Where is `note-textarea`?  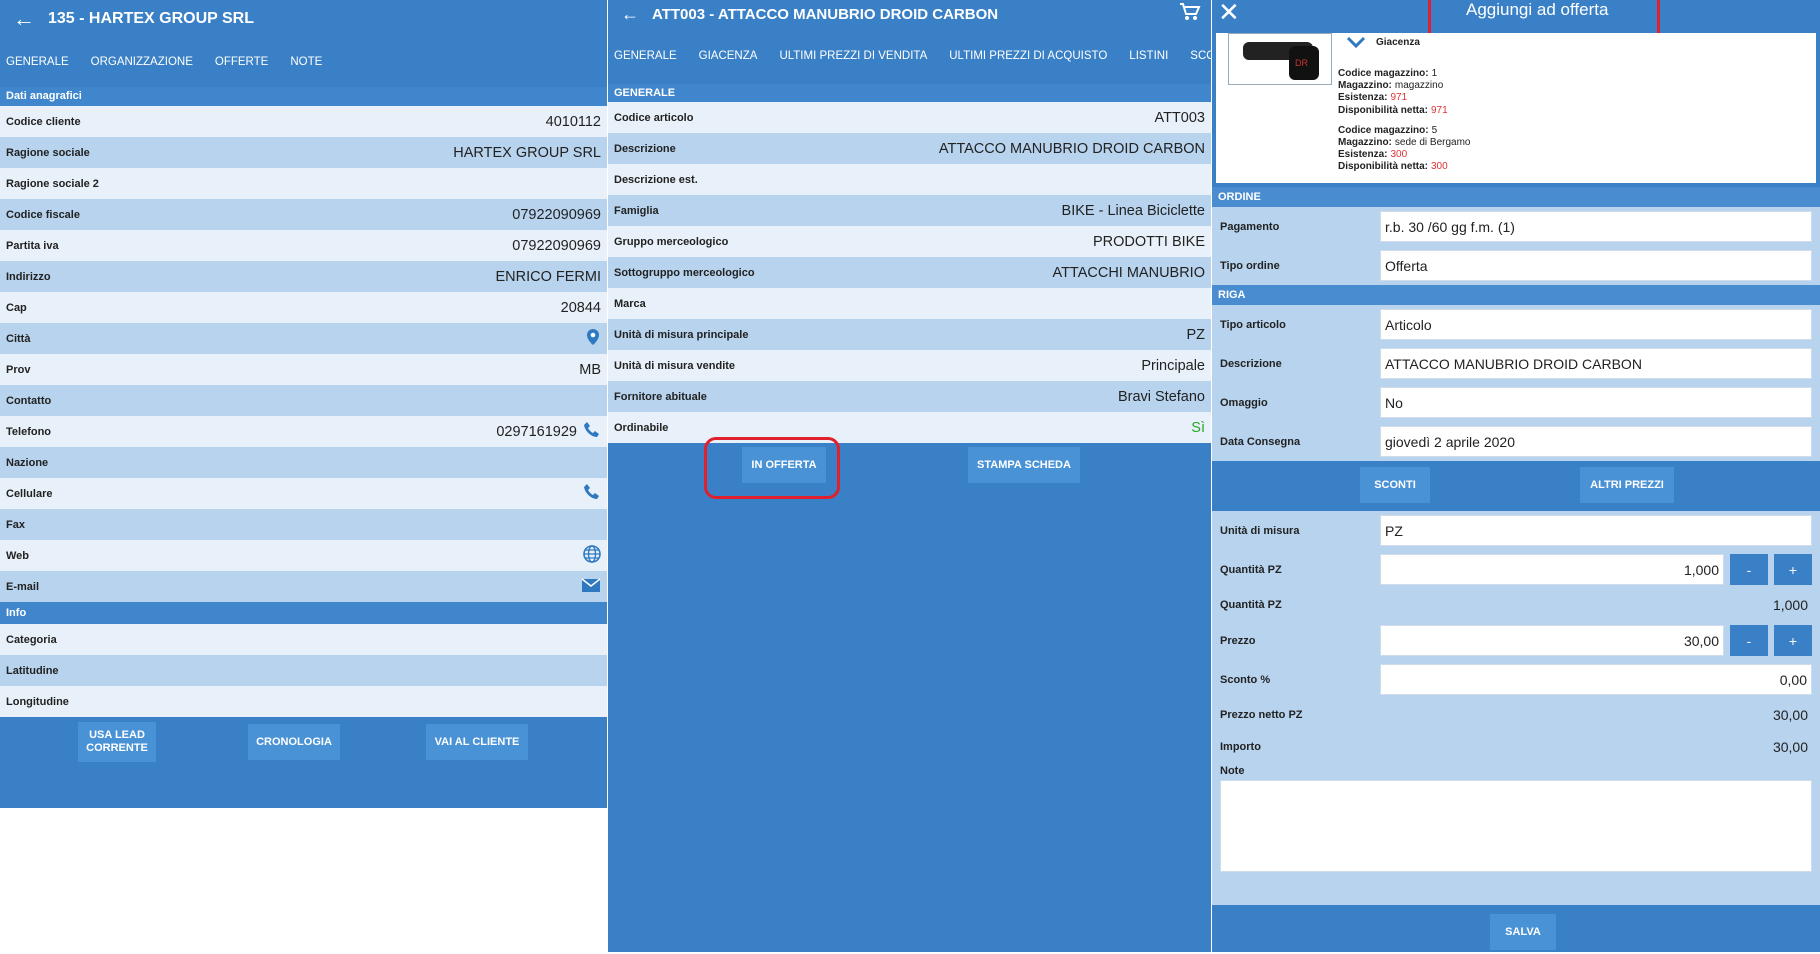
note-textarea is located at coordinates (1516, 826).